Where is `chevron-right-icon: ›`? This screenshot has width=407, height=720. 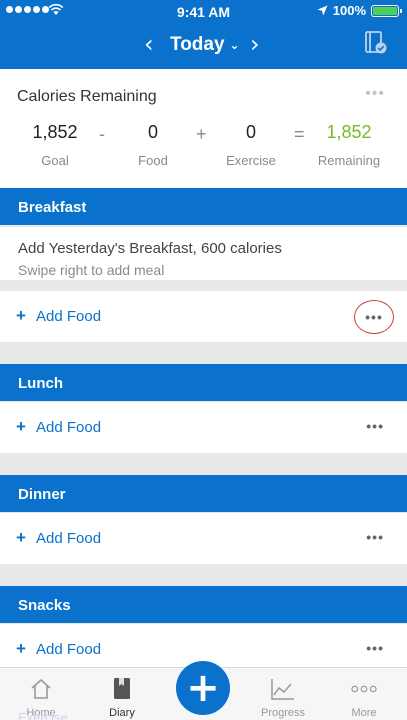
chevron-right-icon: › is located at coordinates (255, 44).